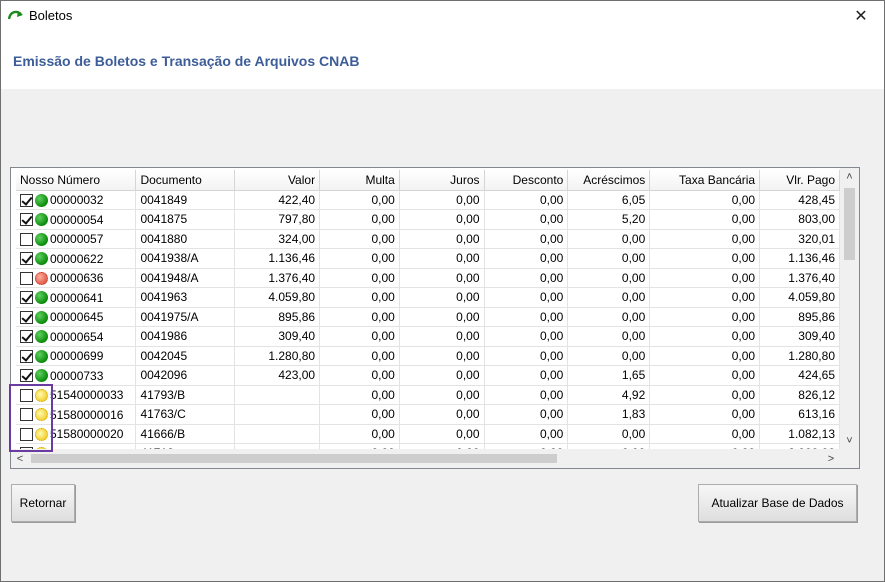  Describe the element at coordinates (705, 180) in the screenshot. I see `col-header-taxa-bancaria: Taxa Bancária` at that location.